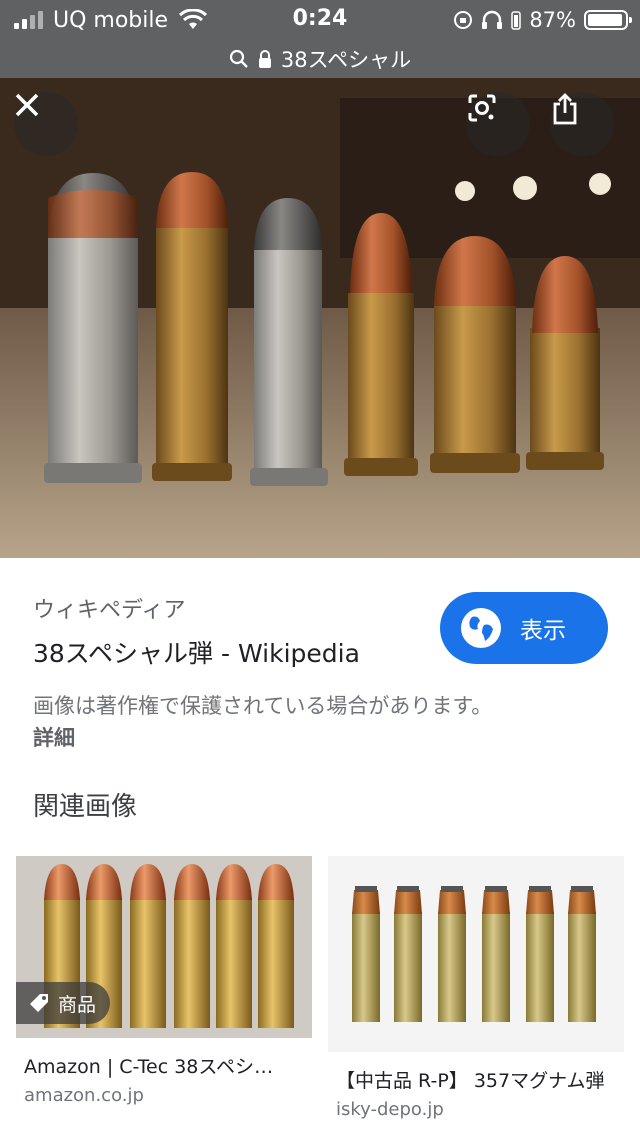  What do you see at coordinates (481, 628) in the screenshot?
I see `globe-icon` at bounding box center [481, 628].